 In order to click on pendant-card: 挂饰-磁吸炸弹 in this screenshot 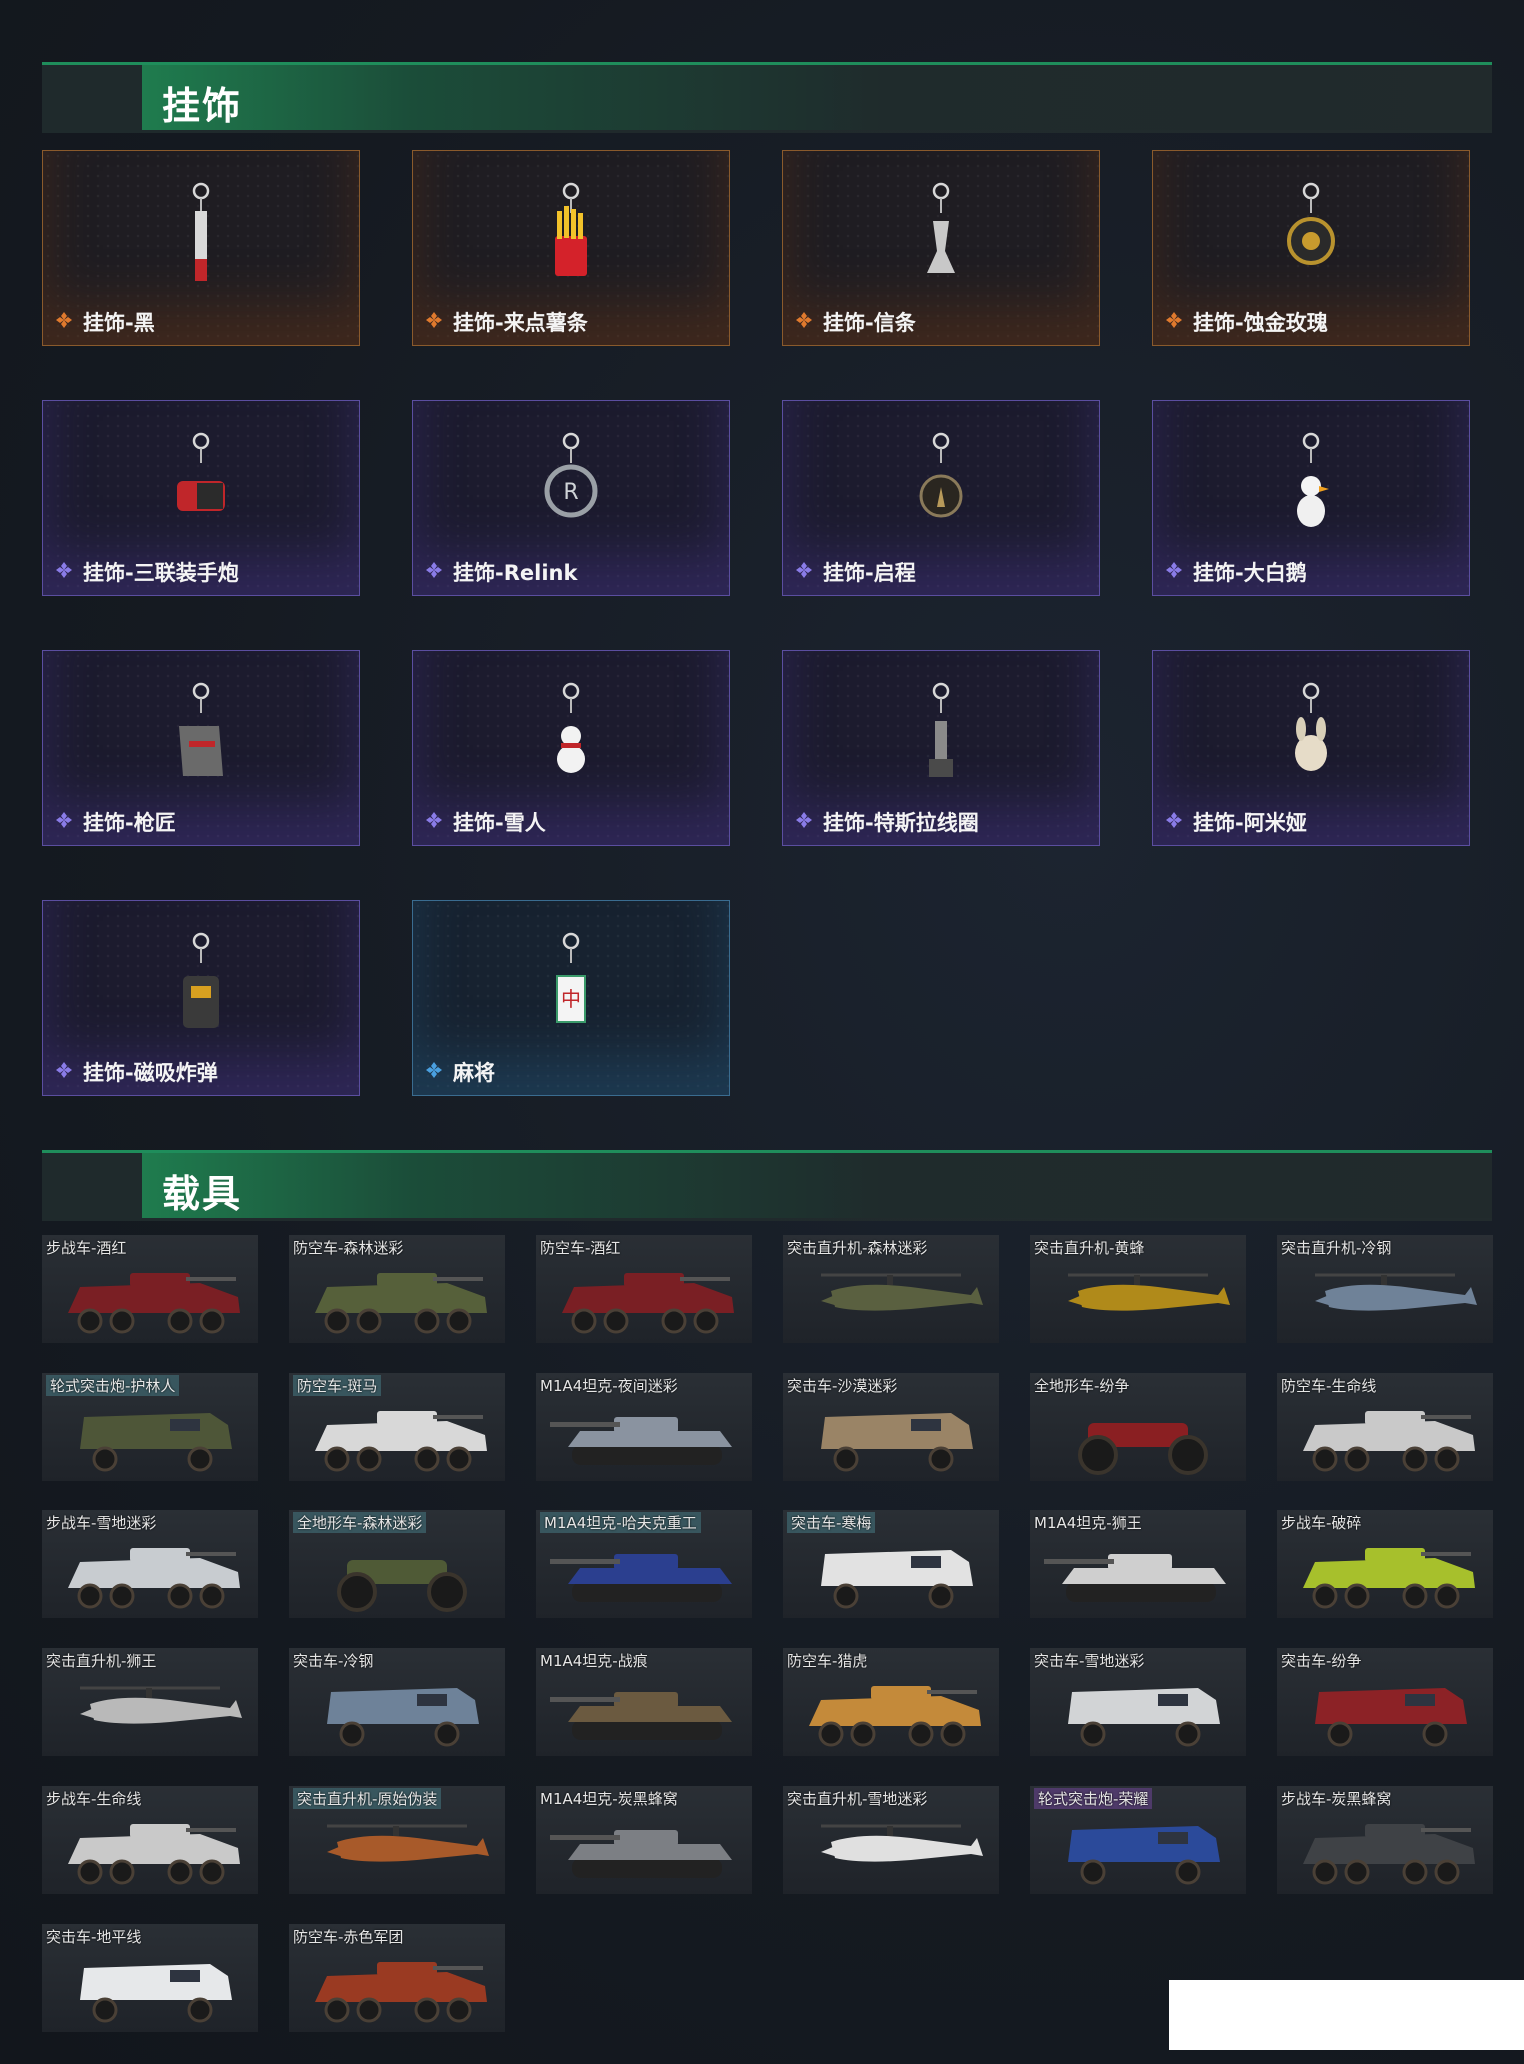, I will do `click(201, 998)`.